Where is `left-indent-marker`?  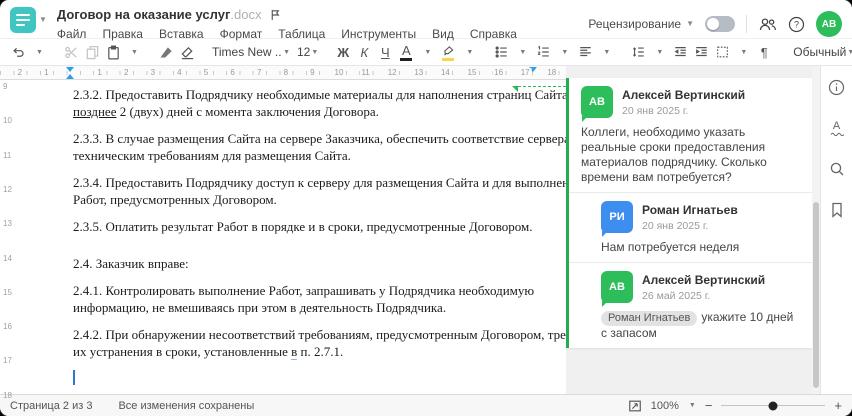
left-indent-marker is located at coordinates (70, 76).